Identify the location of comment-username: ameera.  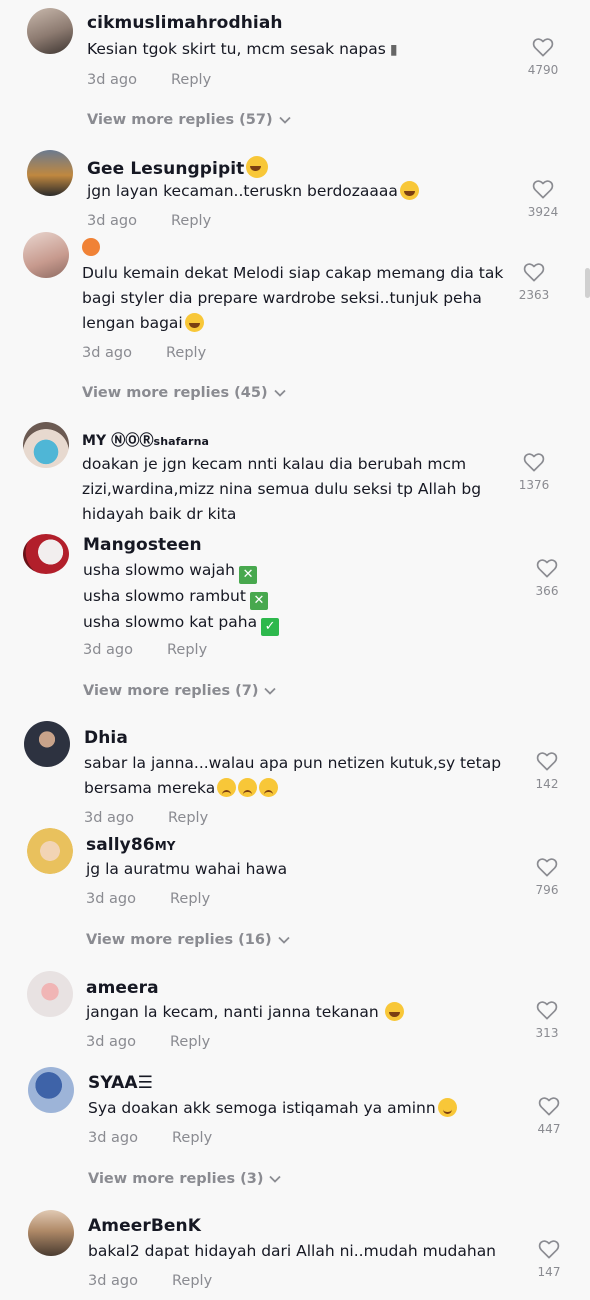
(122, 988).